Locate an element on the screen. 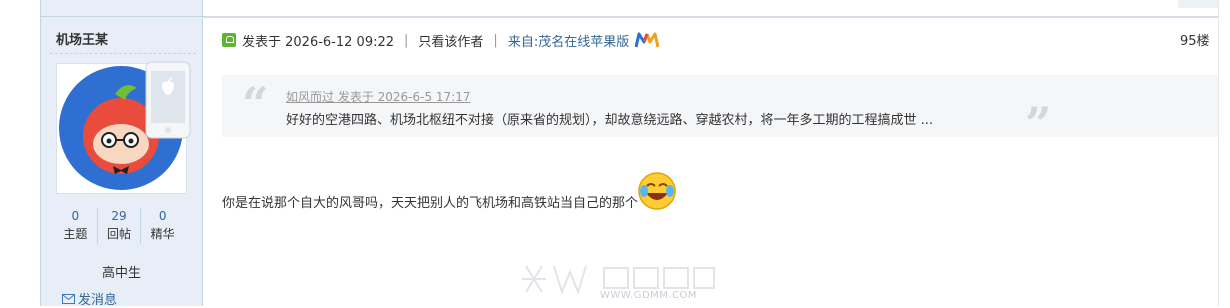  right-scroll-strip is located at coordinates (1224, 153).